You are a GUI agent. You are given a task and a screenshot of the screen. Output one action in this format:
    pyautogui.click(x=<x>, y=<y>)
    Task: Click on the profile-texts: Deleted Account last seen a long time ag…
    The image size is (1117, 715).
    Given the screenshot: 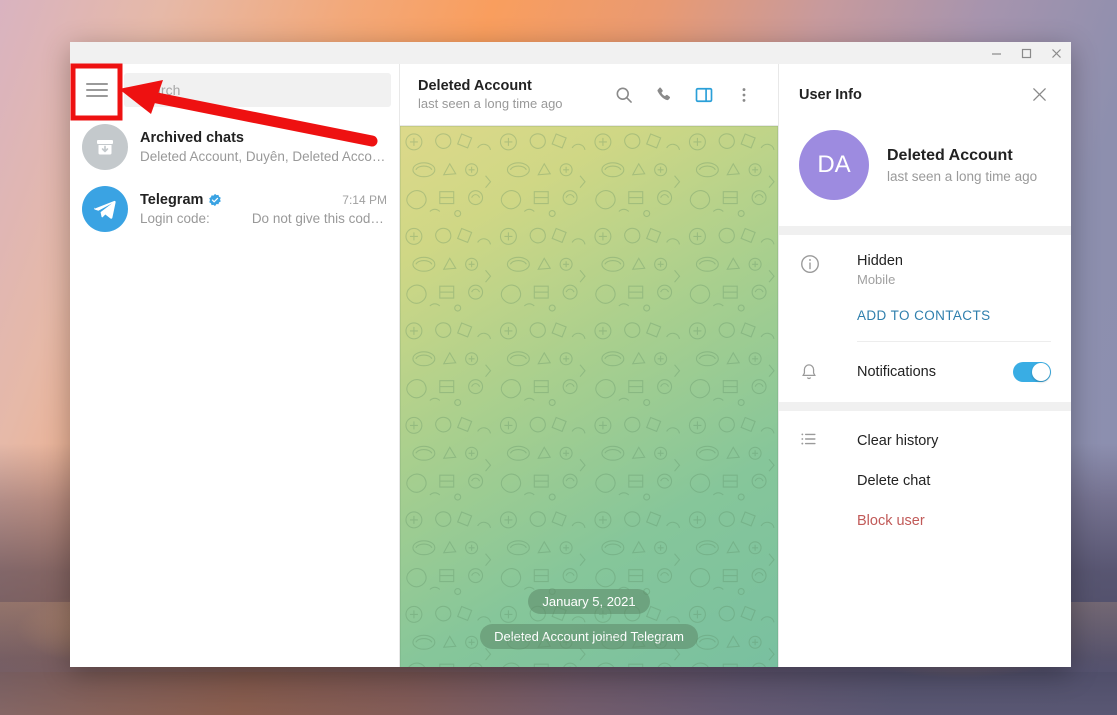 What is the action you would take?
    pyautogui.click(x=962, y=165)
    